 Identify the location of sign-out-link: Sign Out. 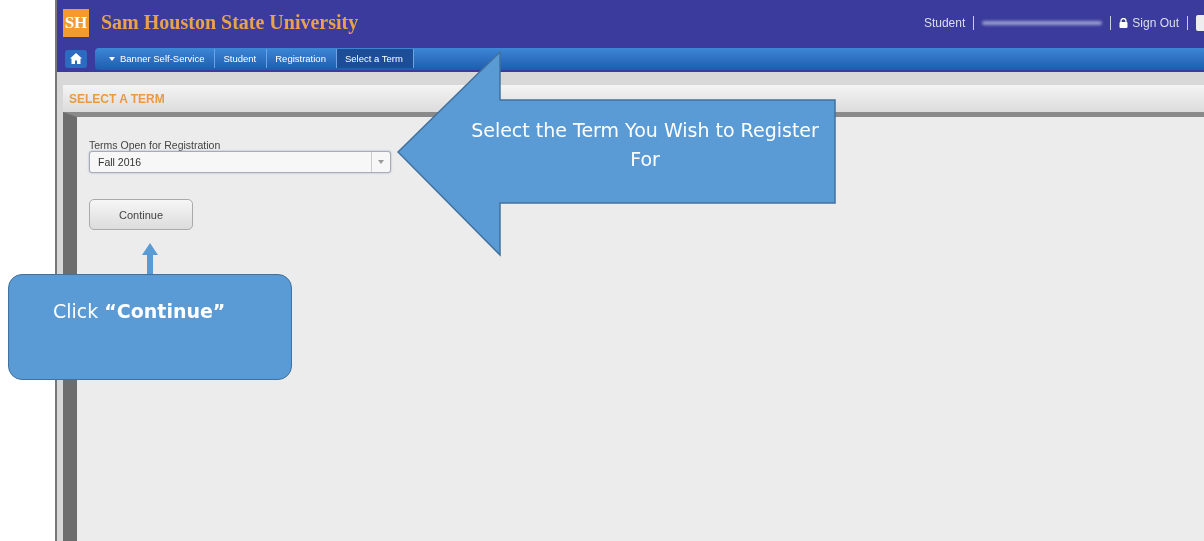
(1149, 22).